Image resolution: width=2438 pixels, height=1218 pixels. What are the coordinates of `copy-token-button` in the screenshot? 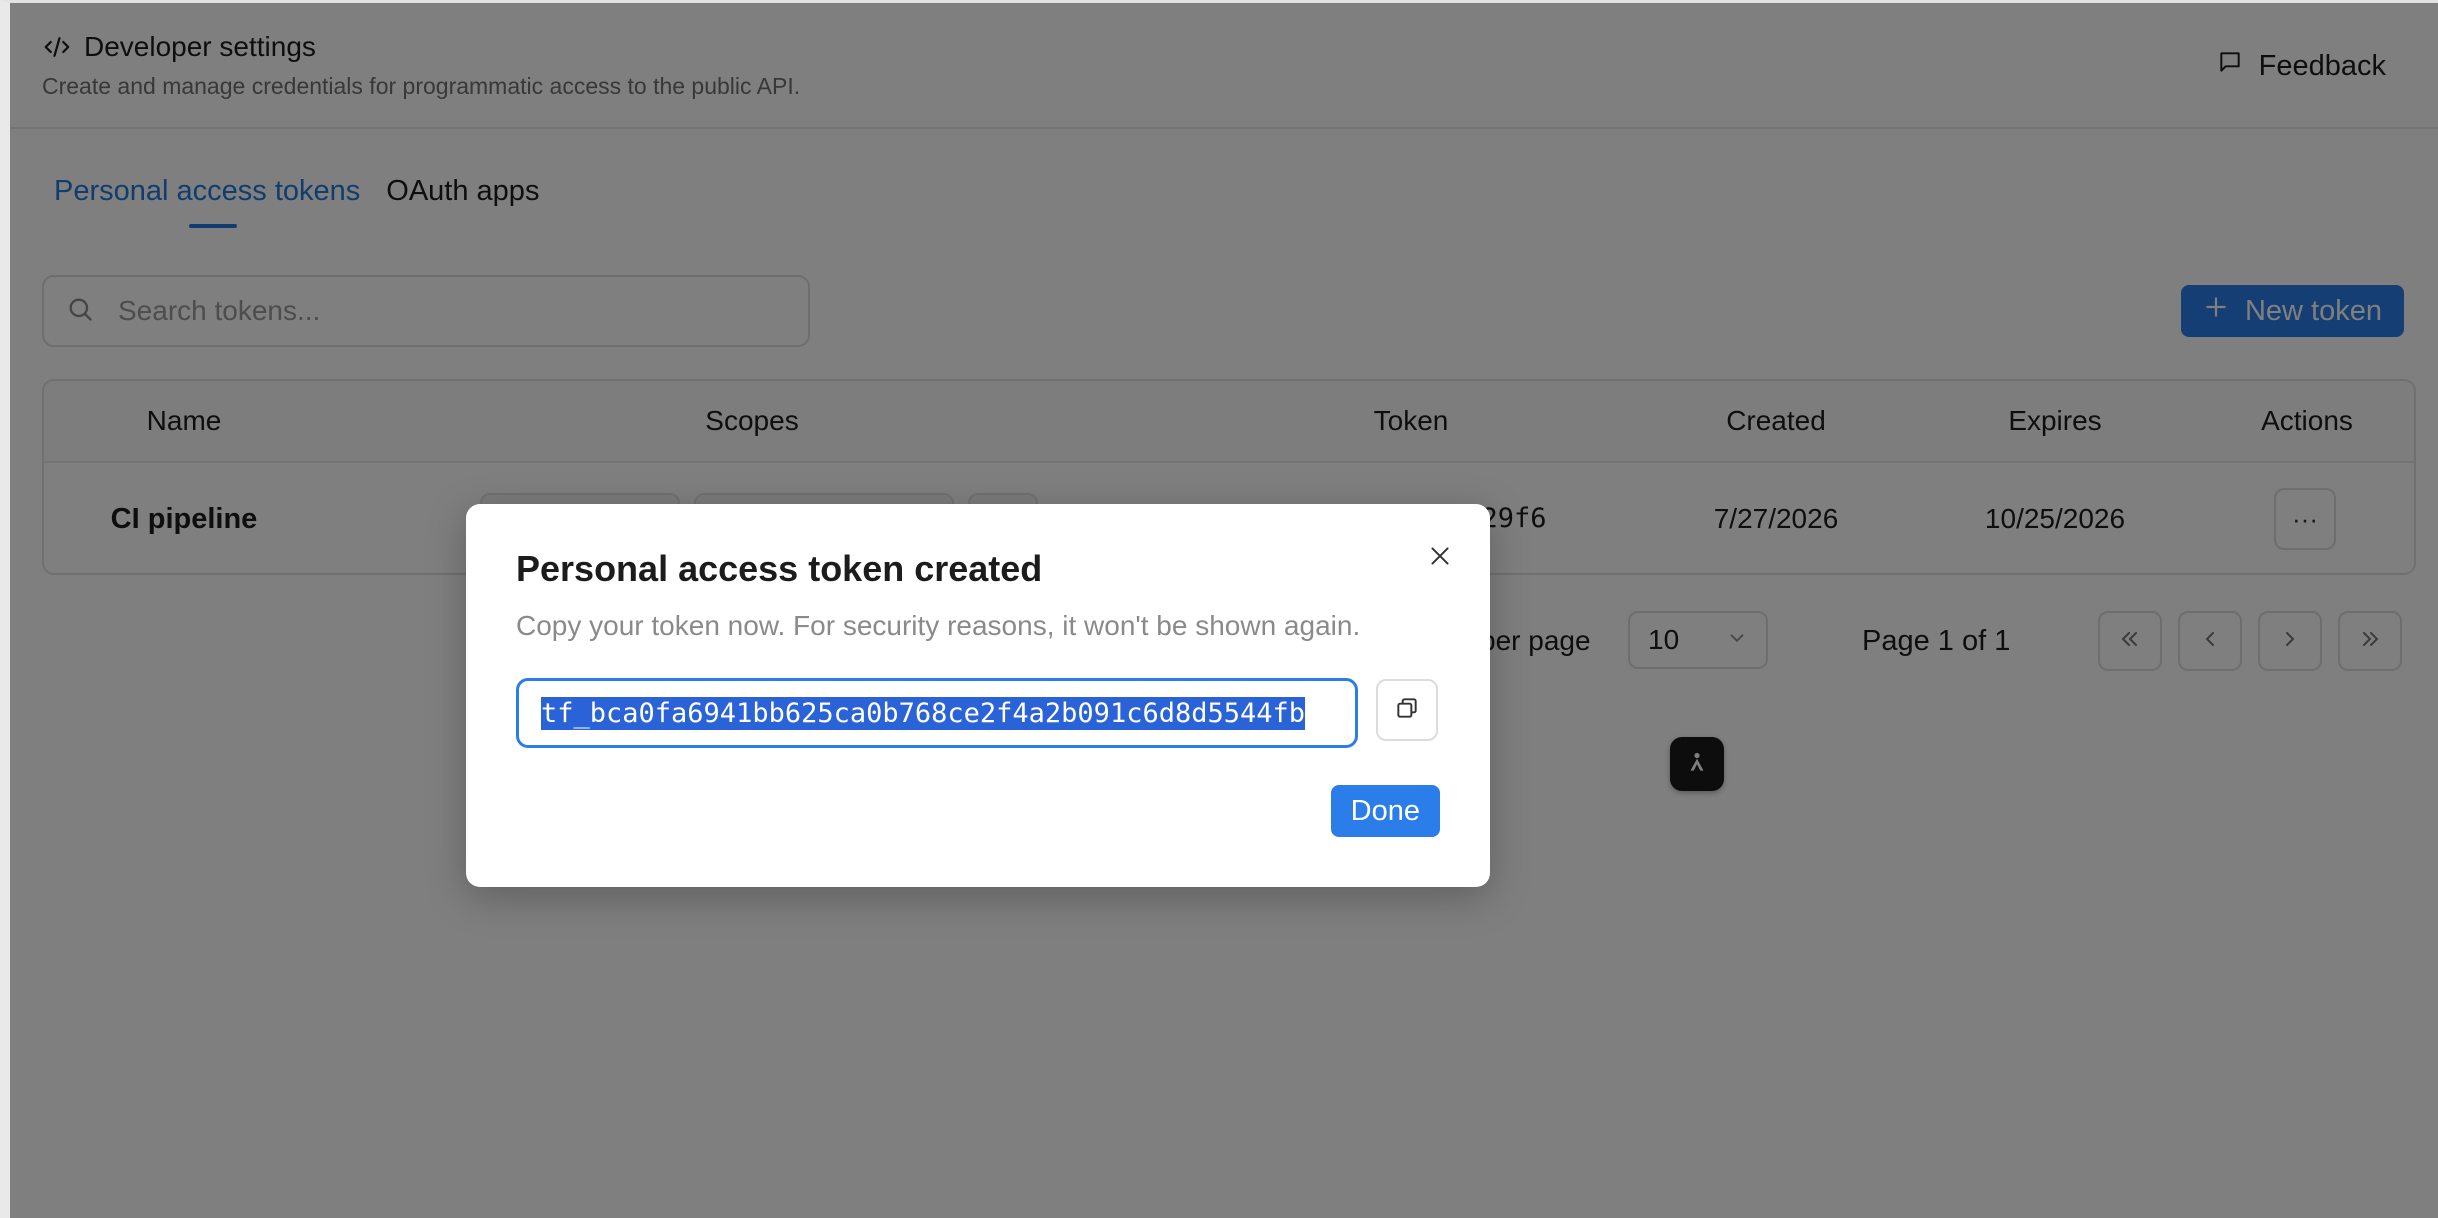 It's located at (1407, 710).